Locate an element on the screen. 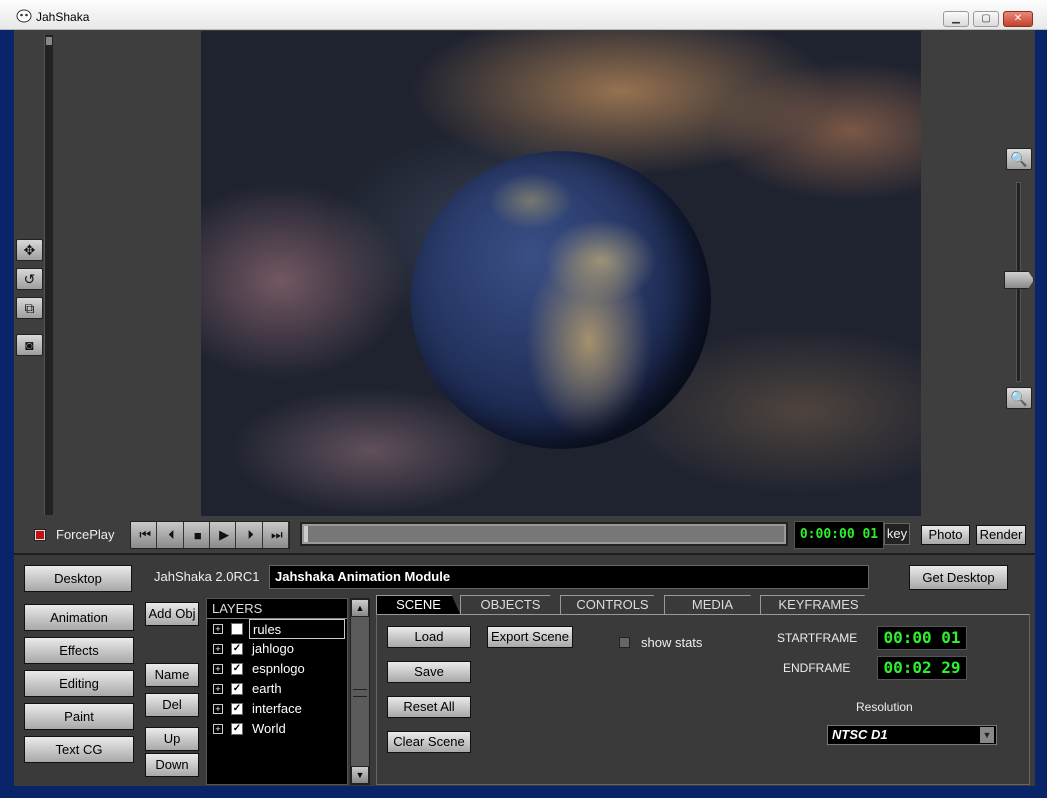  move-icon: ✥ is located at coordinates (29, 250).